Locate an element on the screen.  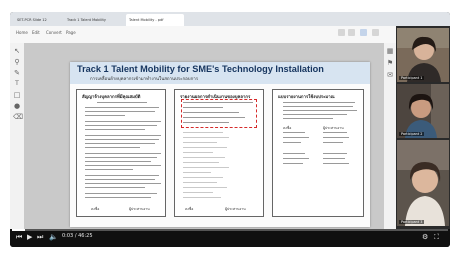
participant-name: Participant 3 is located at coordinates (412, 222).